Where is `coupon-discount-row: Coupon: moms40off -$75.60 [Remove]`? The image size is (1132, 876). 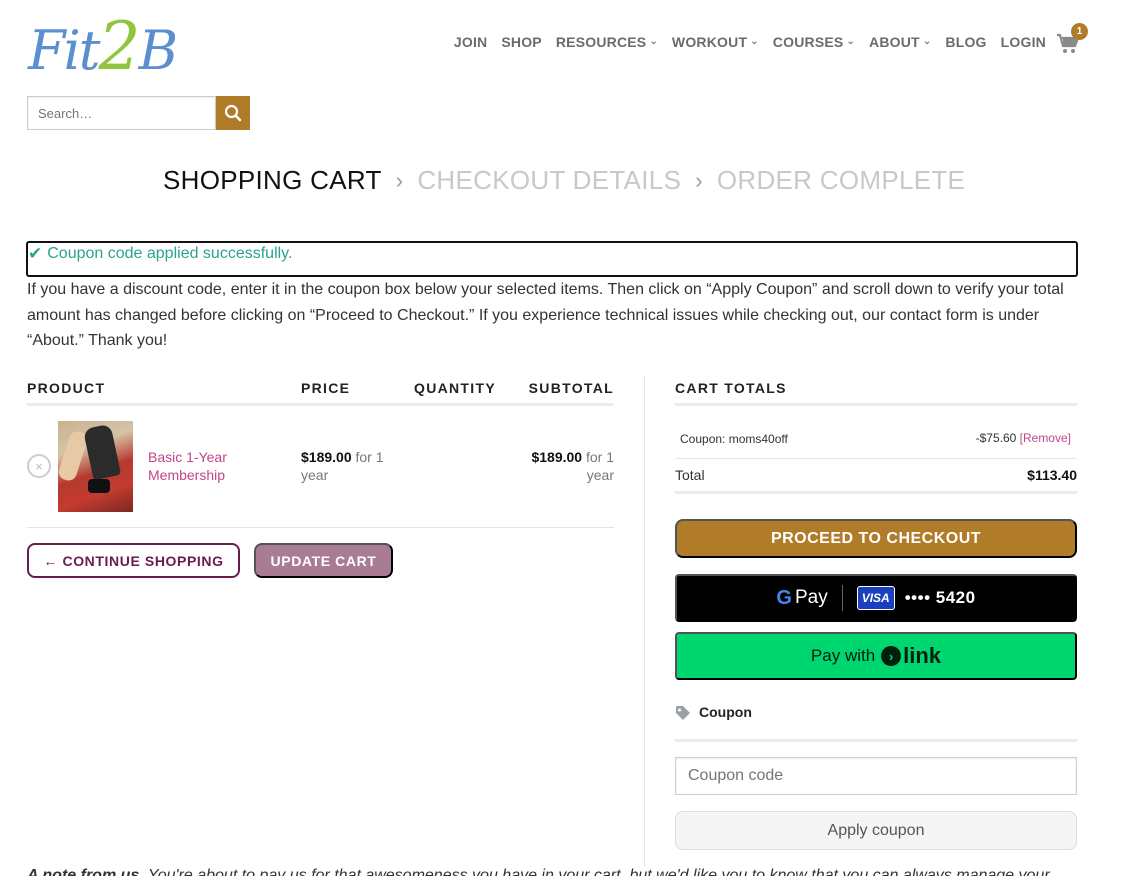
coupon-discount-row: Coupon: moms40off -$75.60 [Remove] is located at coordinates (876, 438).